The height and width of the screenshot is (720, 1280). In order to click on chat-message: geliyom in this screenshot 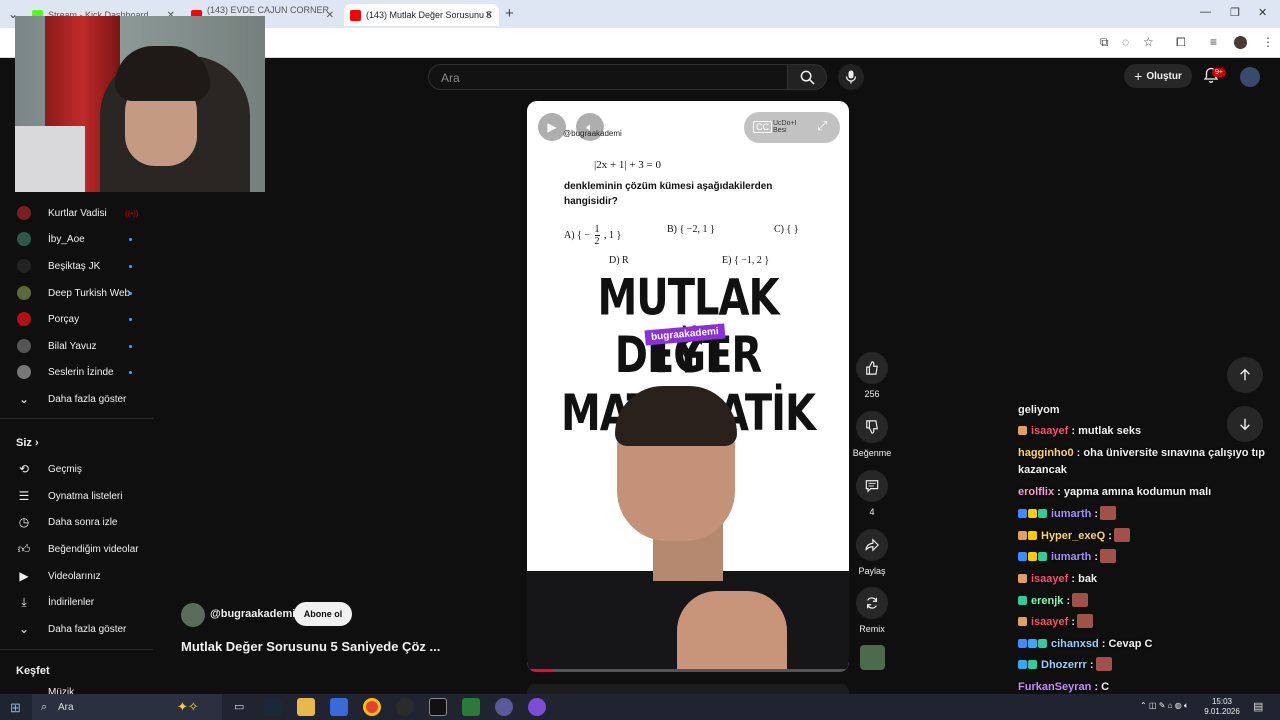, I will do `click(1149, 410)`.